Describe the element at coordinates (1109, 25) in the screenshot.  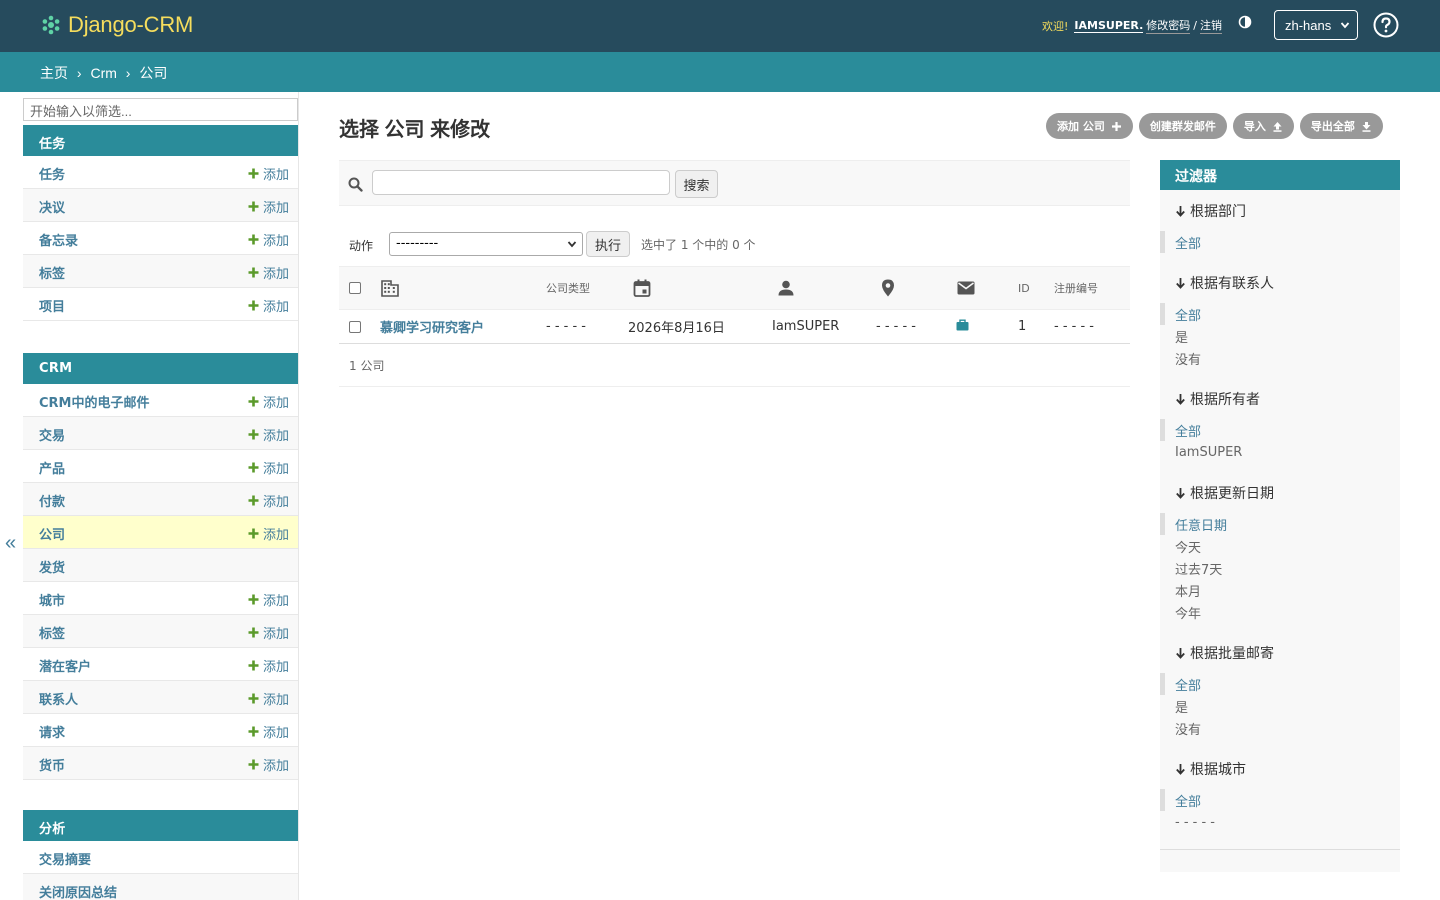
I see `username: IAMSUPER.` at that location.